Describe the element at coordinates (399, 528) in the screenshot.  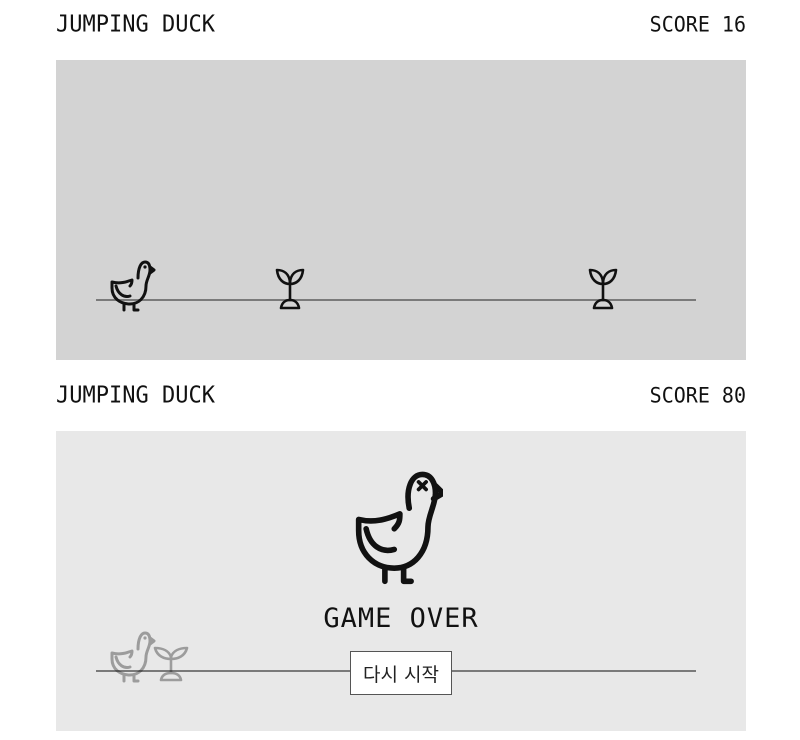
I see `dead-duck-icon` at that location.